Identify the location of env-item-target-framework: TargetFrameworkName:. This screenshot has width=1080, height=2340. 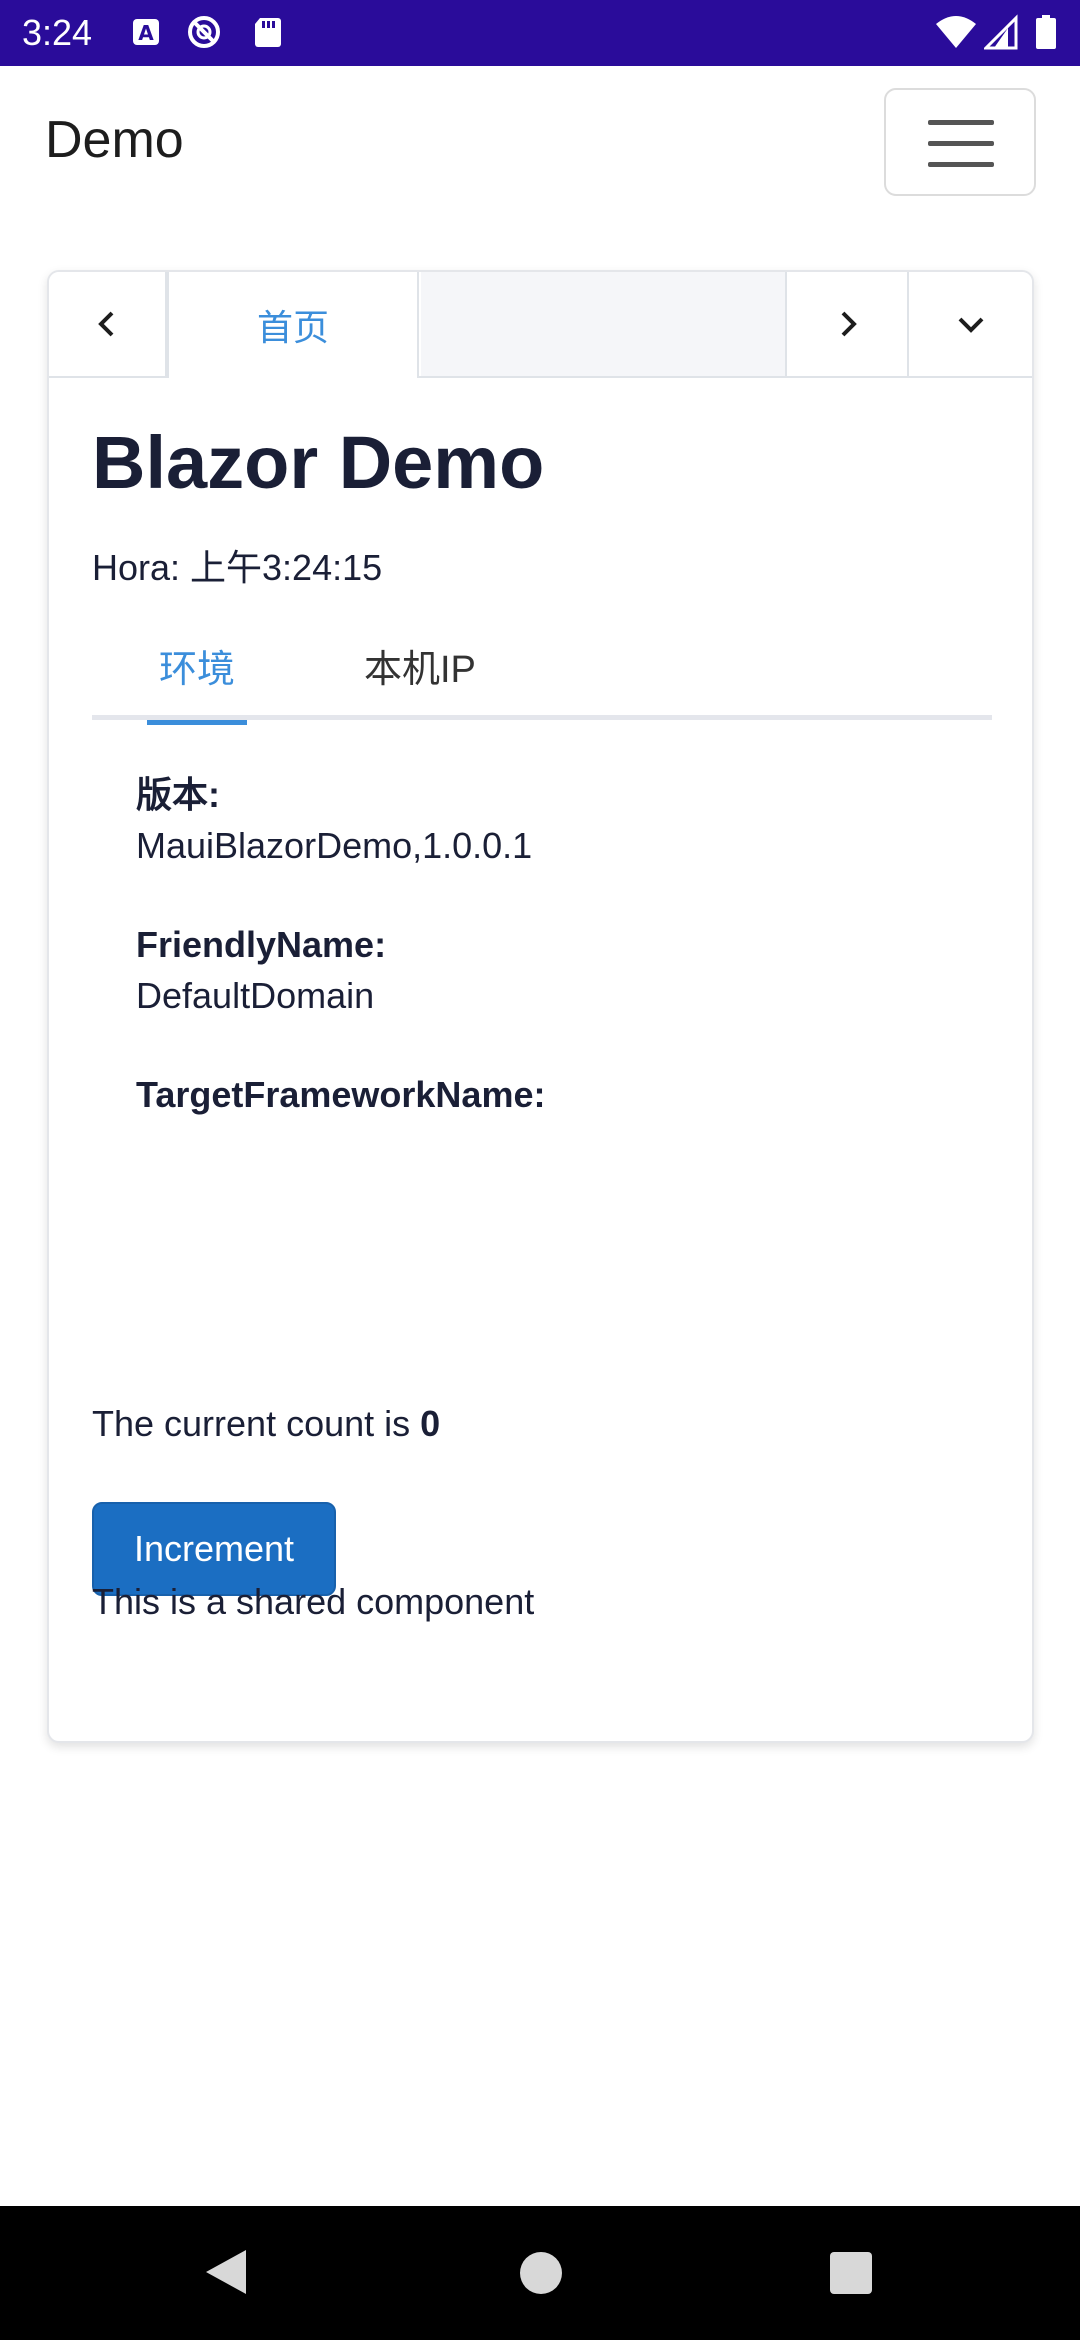
(556, 1121).